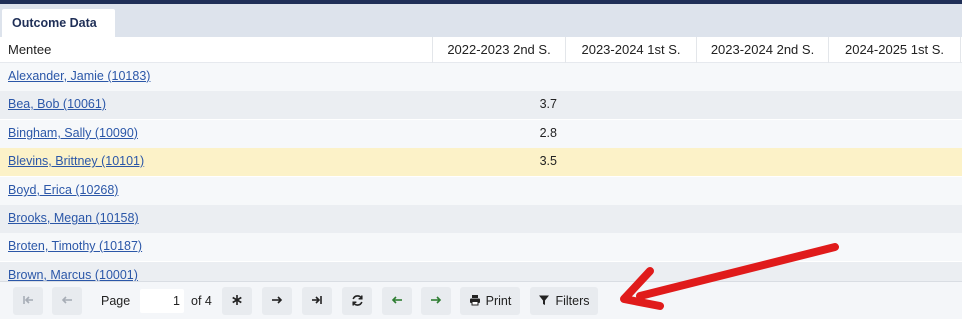 The image size is (962, 319). Describe the element at coordinates (216, 50) in the screenshot. I see `column-header-mentee: Mentee` at that location.